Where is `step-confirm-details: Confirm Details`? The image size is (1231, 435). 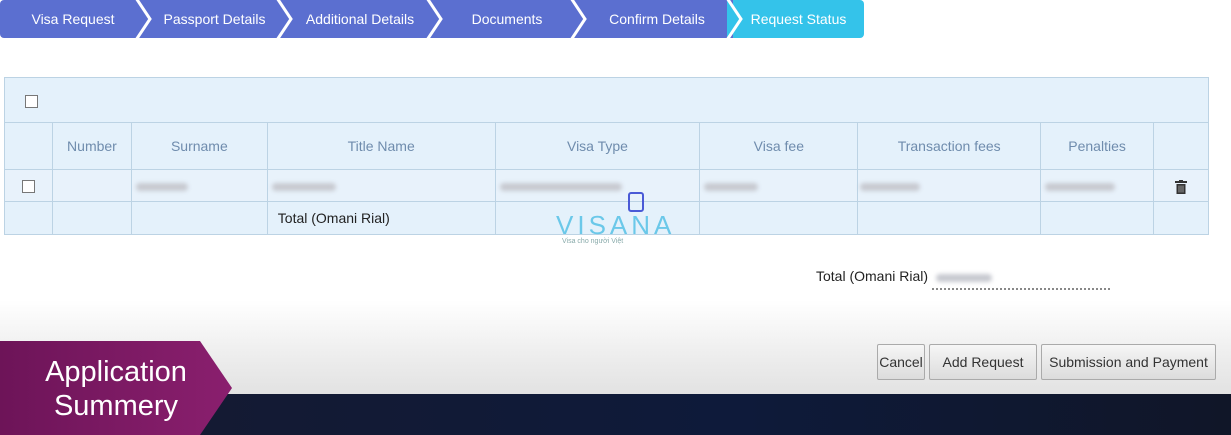
step-confirm-details: Confirm Details is located at coordinates (657, 19).